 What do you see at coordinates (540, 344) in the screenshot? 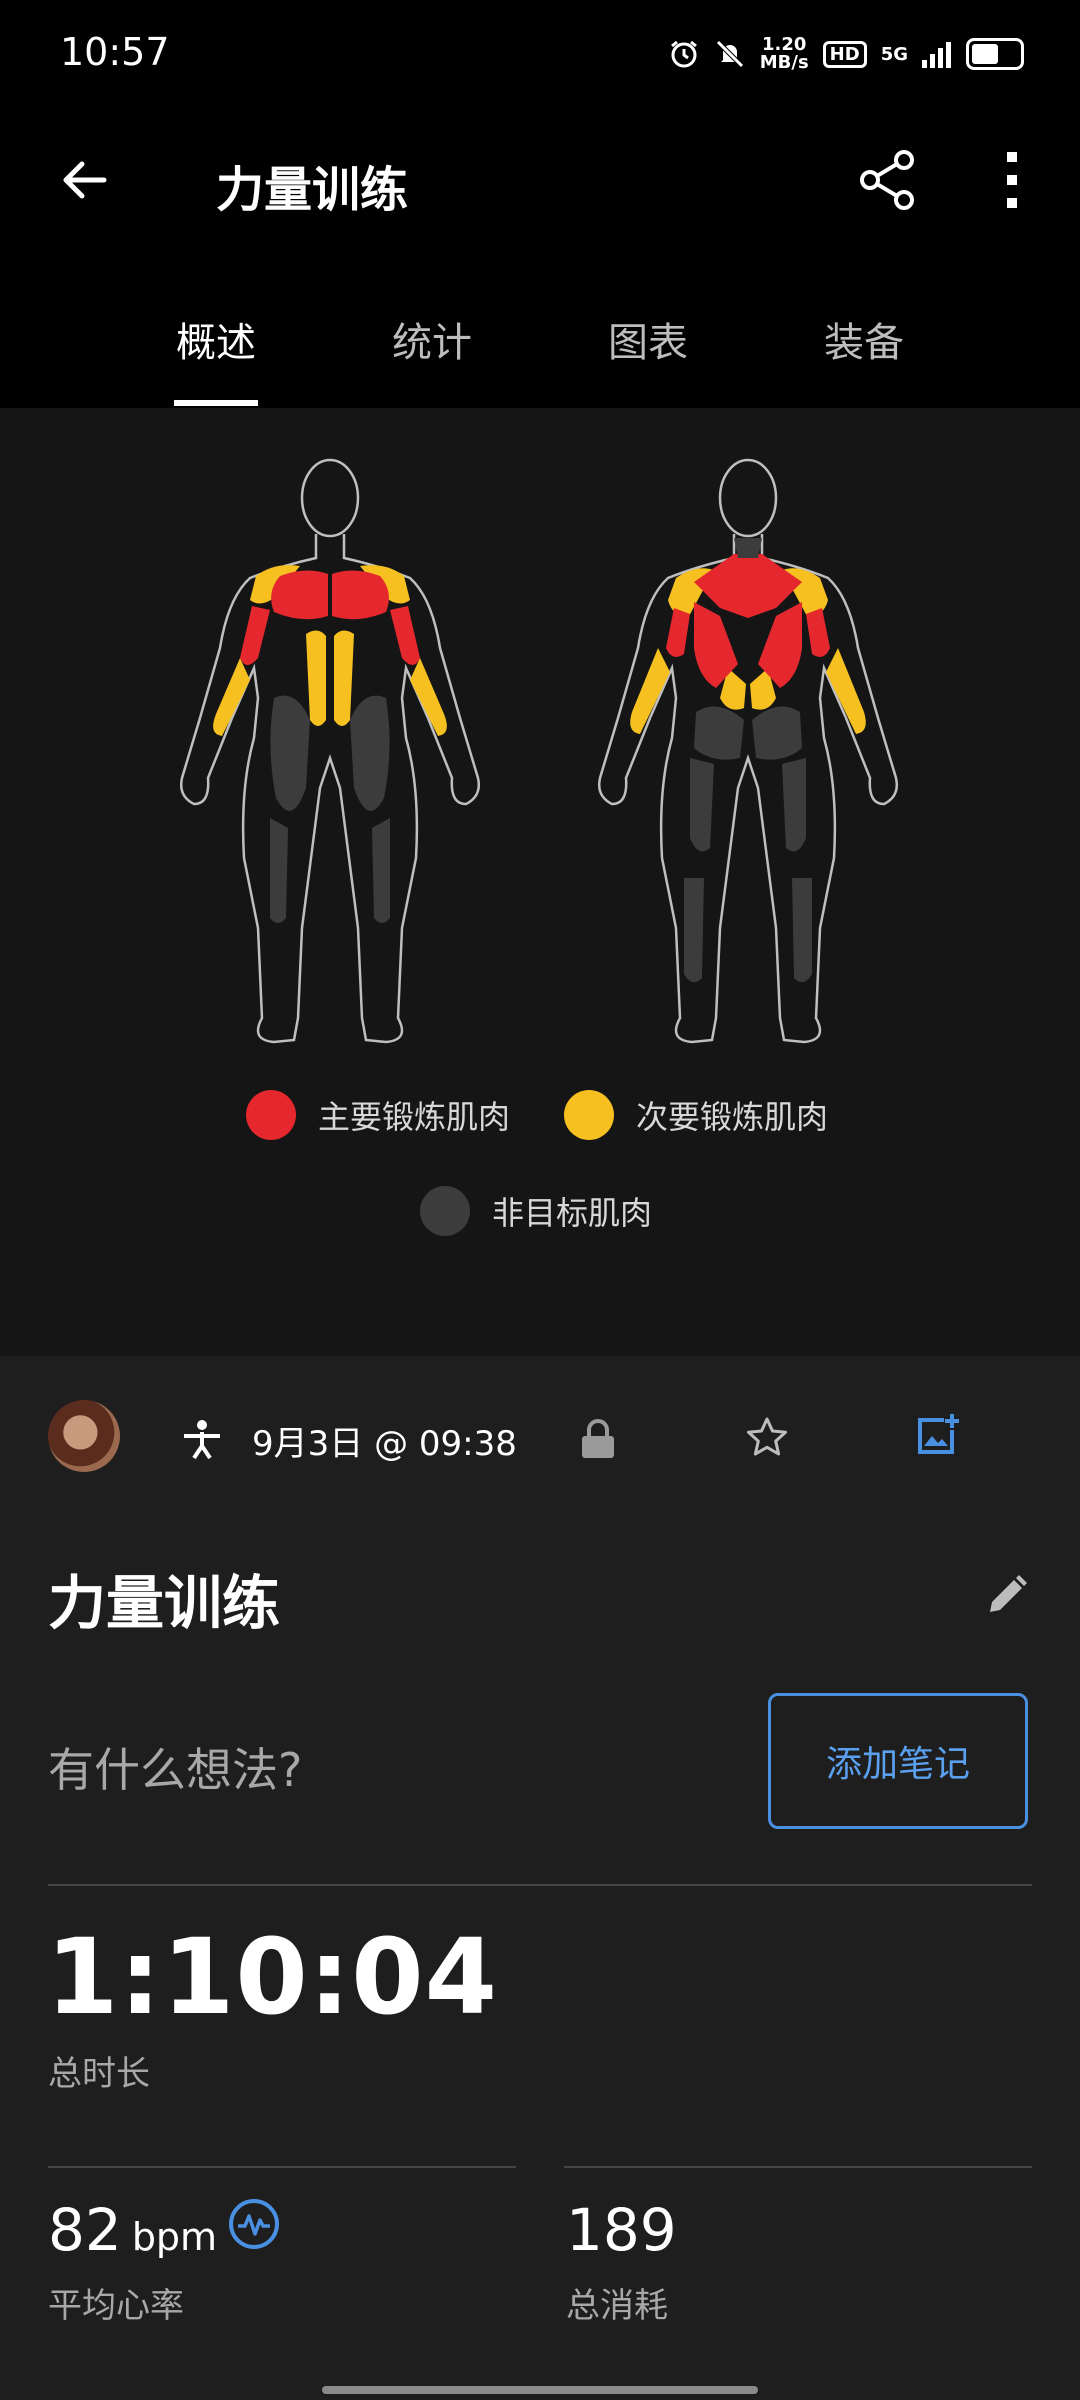
I see `tab-bar: 概述 统计 图表 装备` at bounding box center [540, 344].